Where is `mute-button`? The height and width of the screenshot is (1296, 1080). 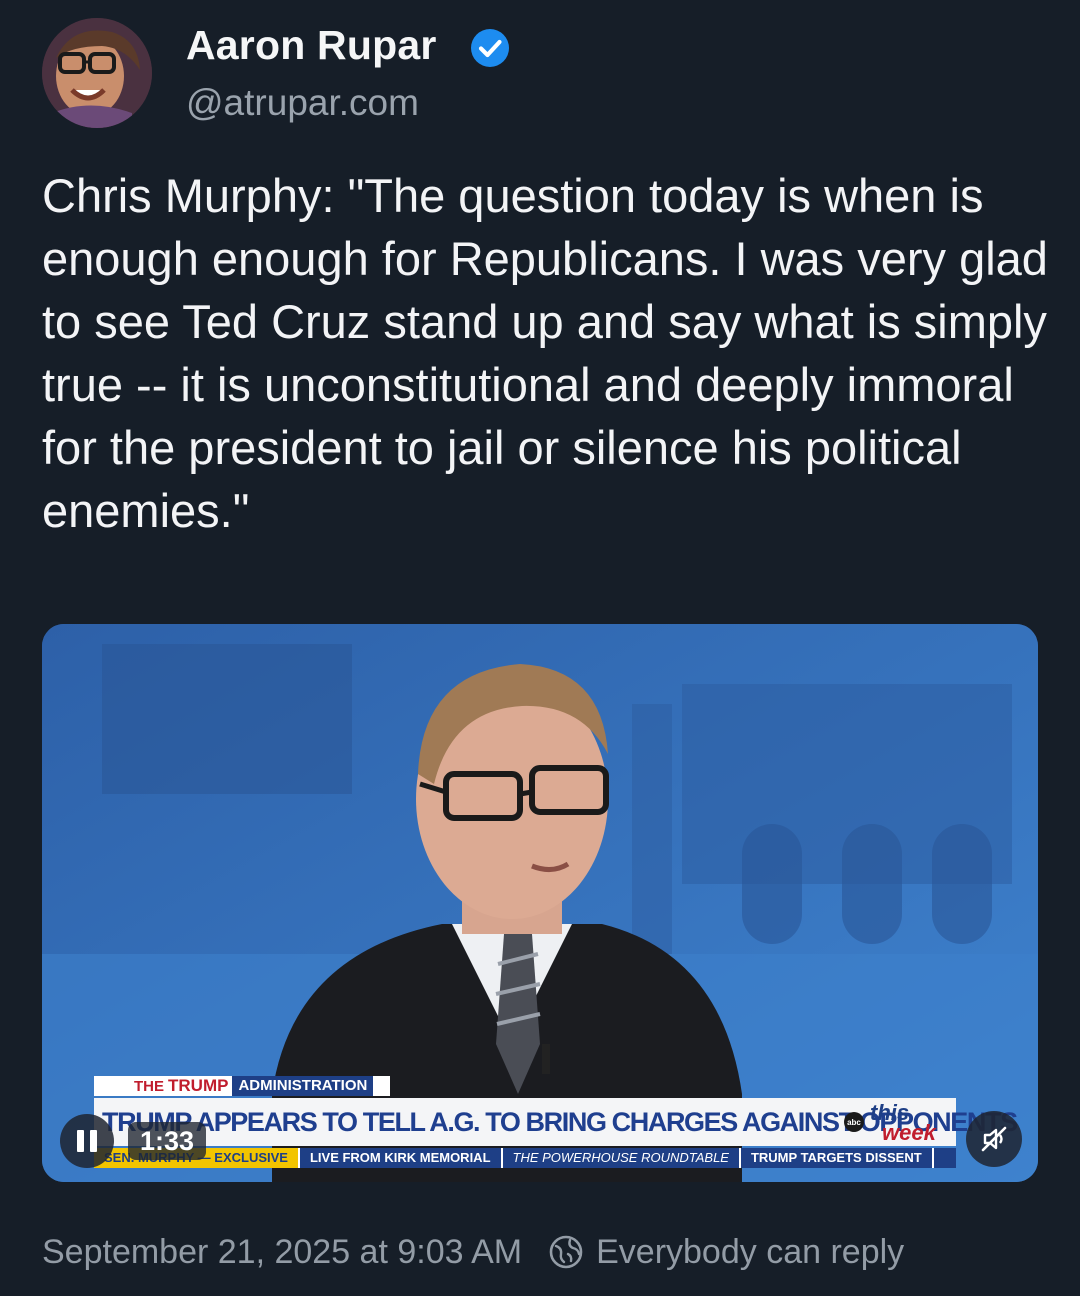 mute-button is located at coordinates (994, 1139).